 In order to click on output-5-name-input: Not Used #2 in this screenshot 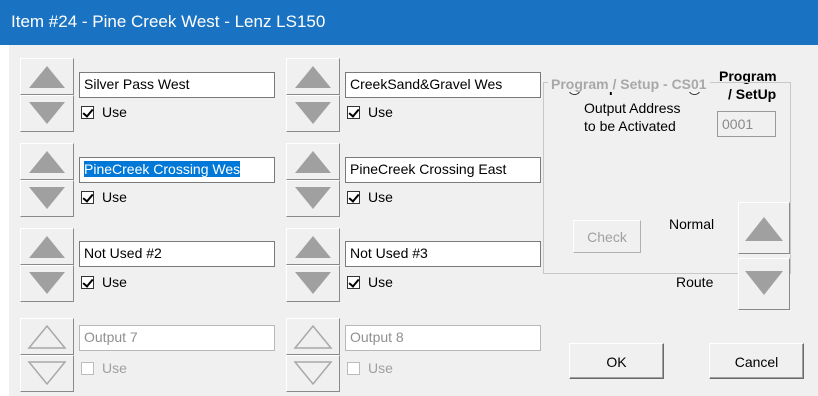, I will do `click(177, 254)`.